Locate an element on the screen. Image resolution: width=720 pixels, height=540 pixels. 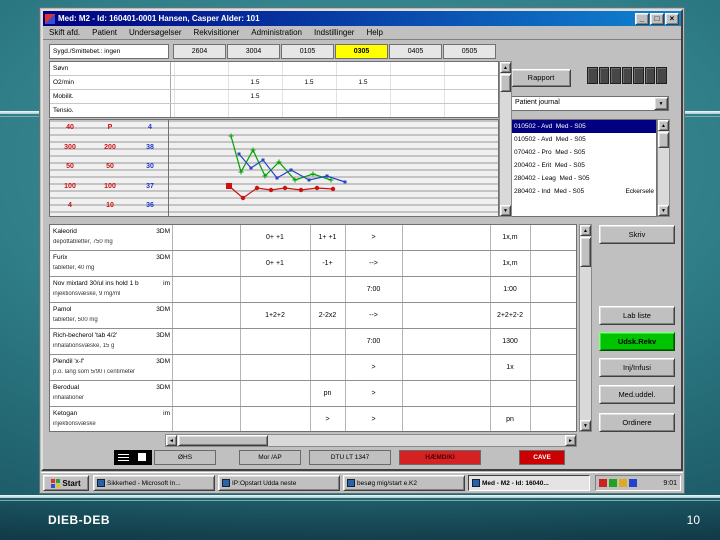
side-button-udsk-rekv: Udsk.Rekv is located at coordinates (637, 341).